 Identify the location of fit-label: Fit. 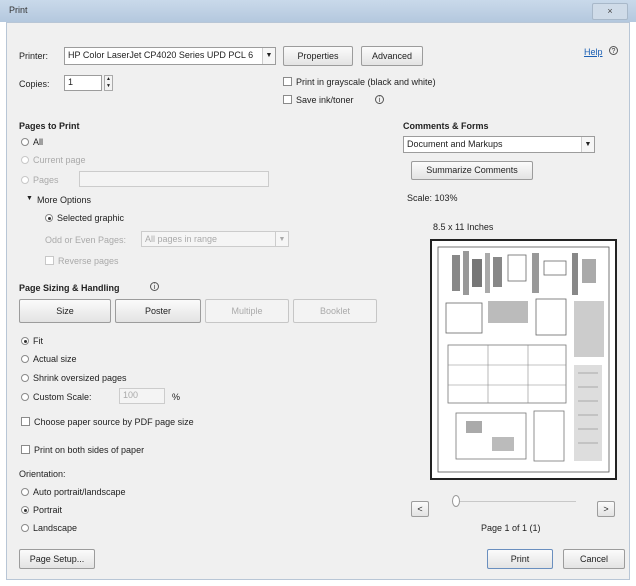
(38, 341).